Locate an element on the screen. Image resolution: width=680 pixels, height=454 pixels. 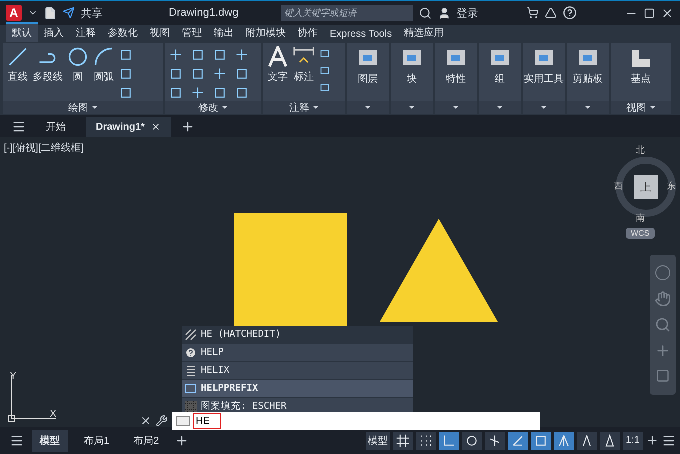
ribbon-tool: 文字 is located at coordinates (278, 65).